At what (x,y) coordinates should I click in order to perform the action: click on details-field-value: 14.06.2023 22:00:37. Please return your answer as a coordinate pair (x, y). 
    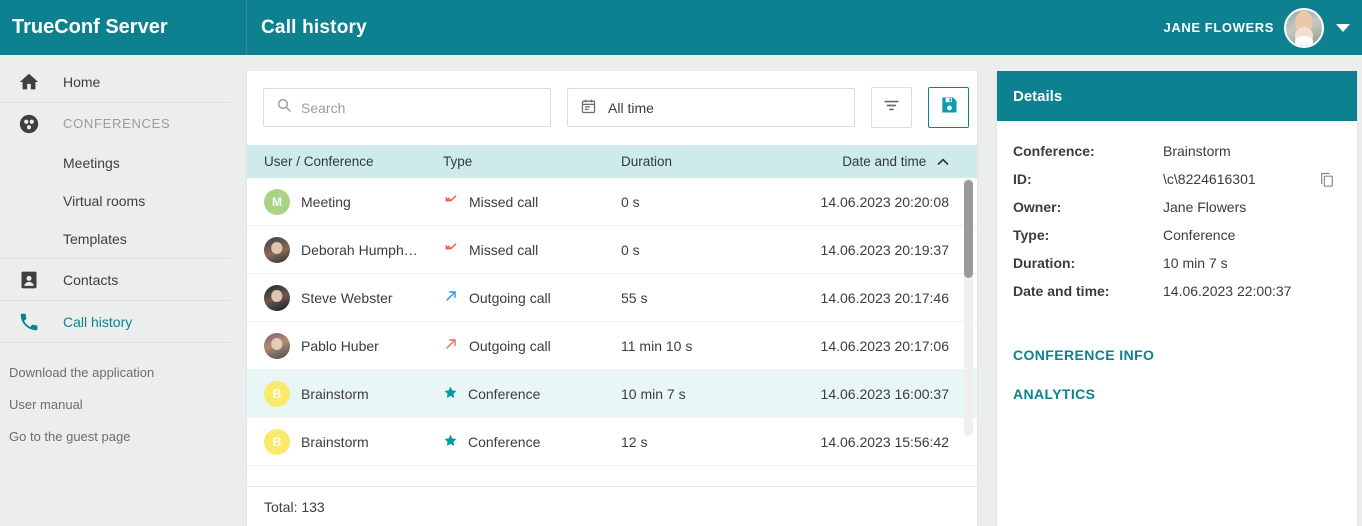
    Looking at the image, I should click on (1227, 291).